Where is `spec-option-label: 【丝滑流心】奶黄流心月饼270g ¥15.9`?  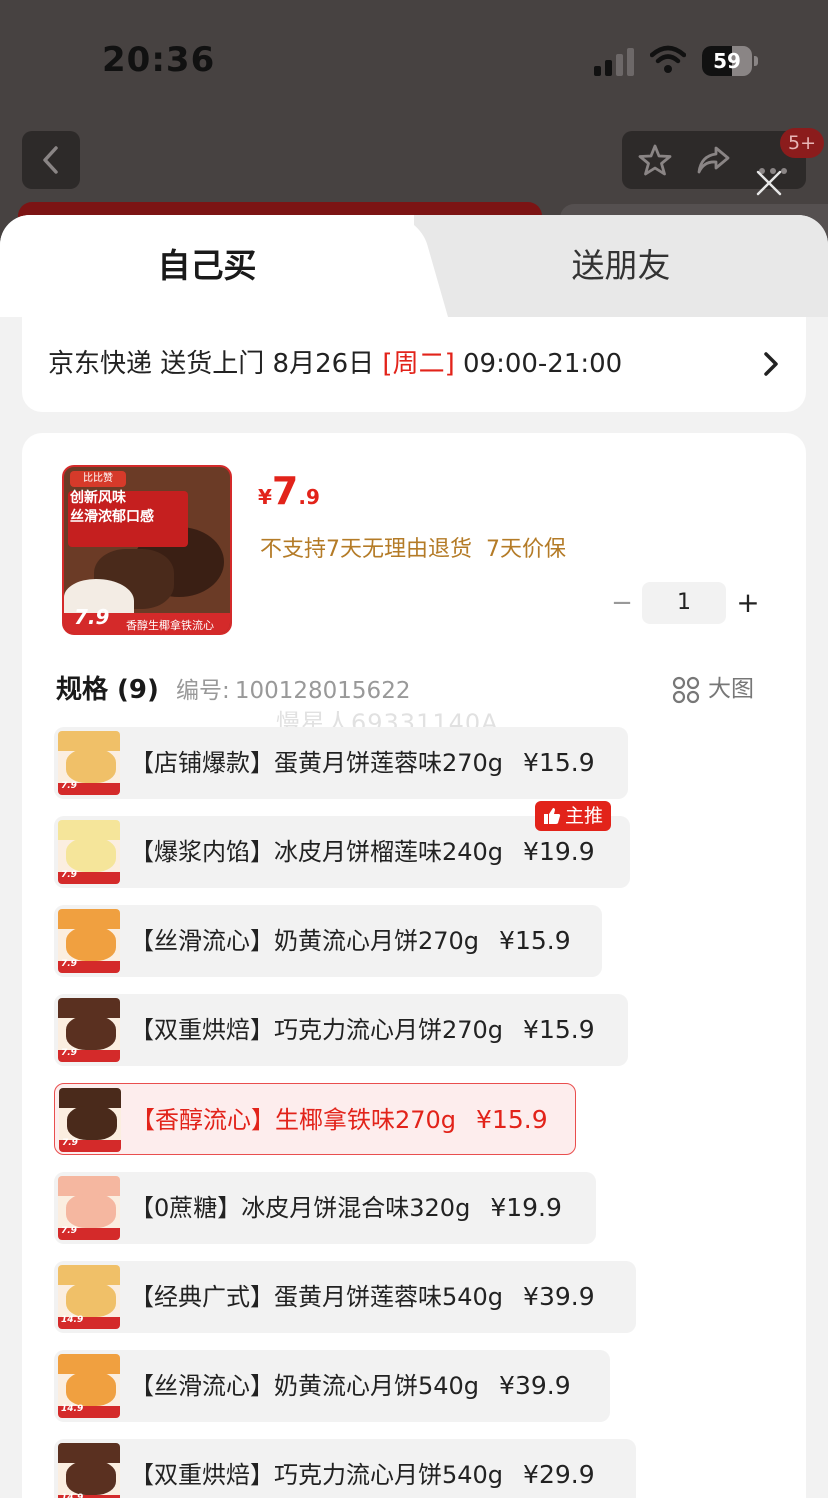 spec-option-label: 【丝滑流心】奶黄流心月饼270g ¥15.9 is located at coordinates (350, 941).